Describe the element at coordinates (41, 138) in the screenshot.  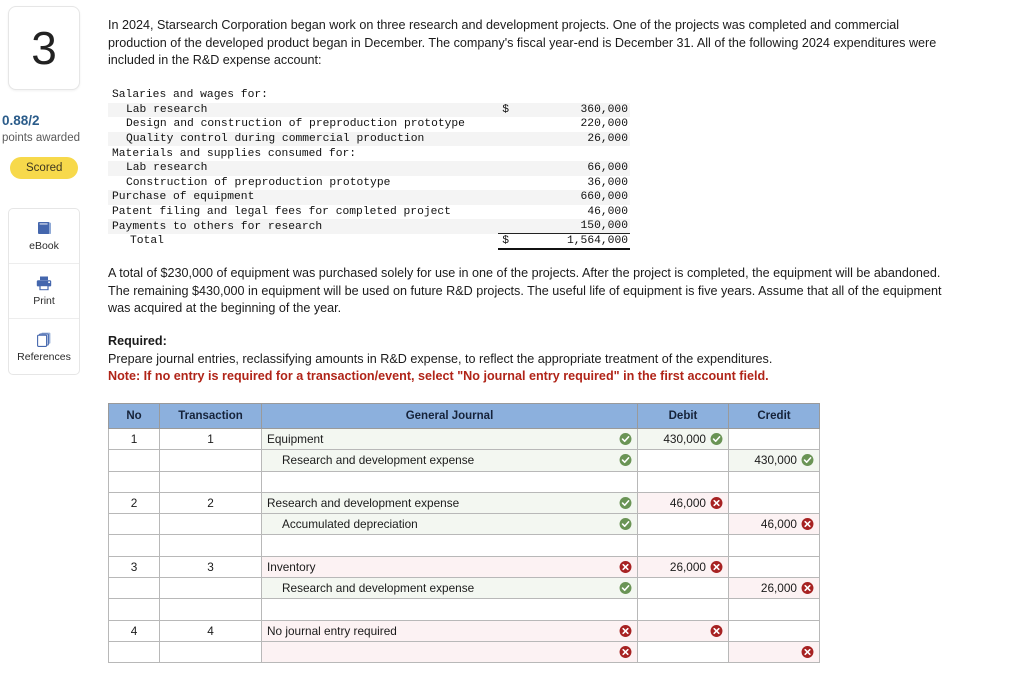
I see `points-awarded-label: points awarded` at that location.